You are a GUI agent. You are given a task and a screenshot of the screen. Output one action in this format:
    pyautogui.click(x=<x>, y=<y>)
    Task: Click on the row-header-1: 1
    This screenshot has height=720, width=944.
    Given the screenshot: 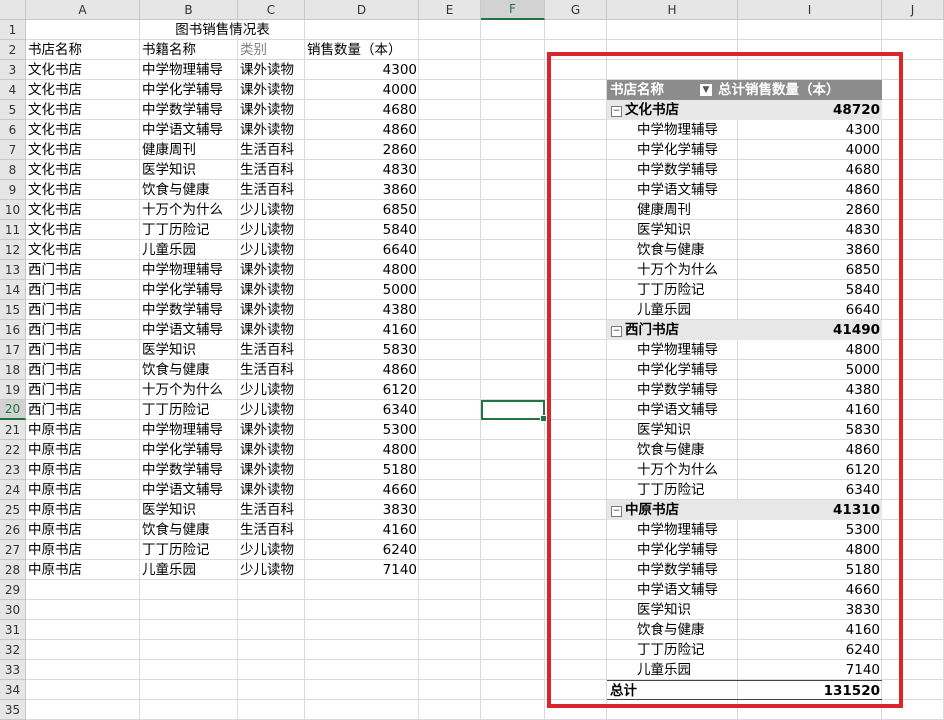 What is the action you would take?
    pyautogui.click(x=13, y=30)
    